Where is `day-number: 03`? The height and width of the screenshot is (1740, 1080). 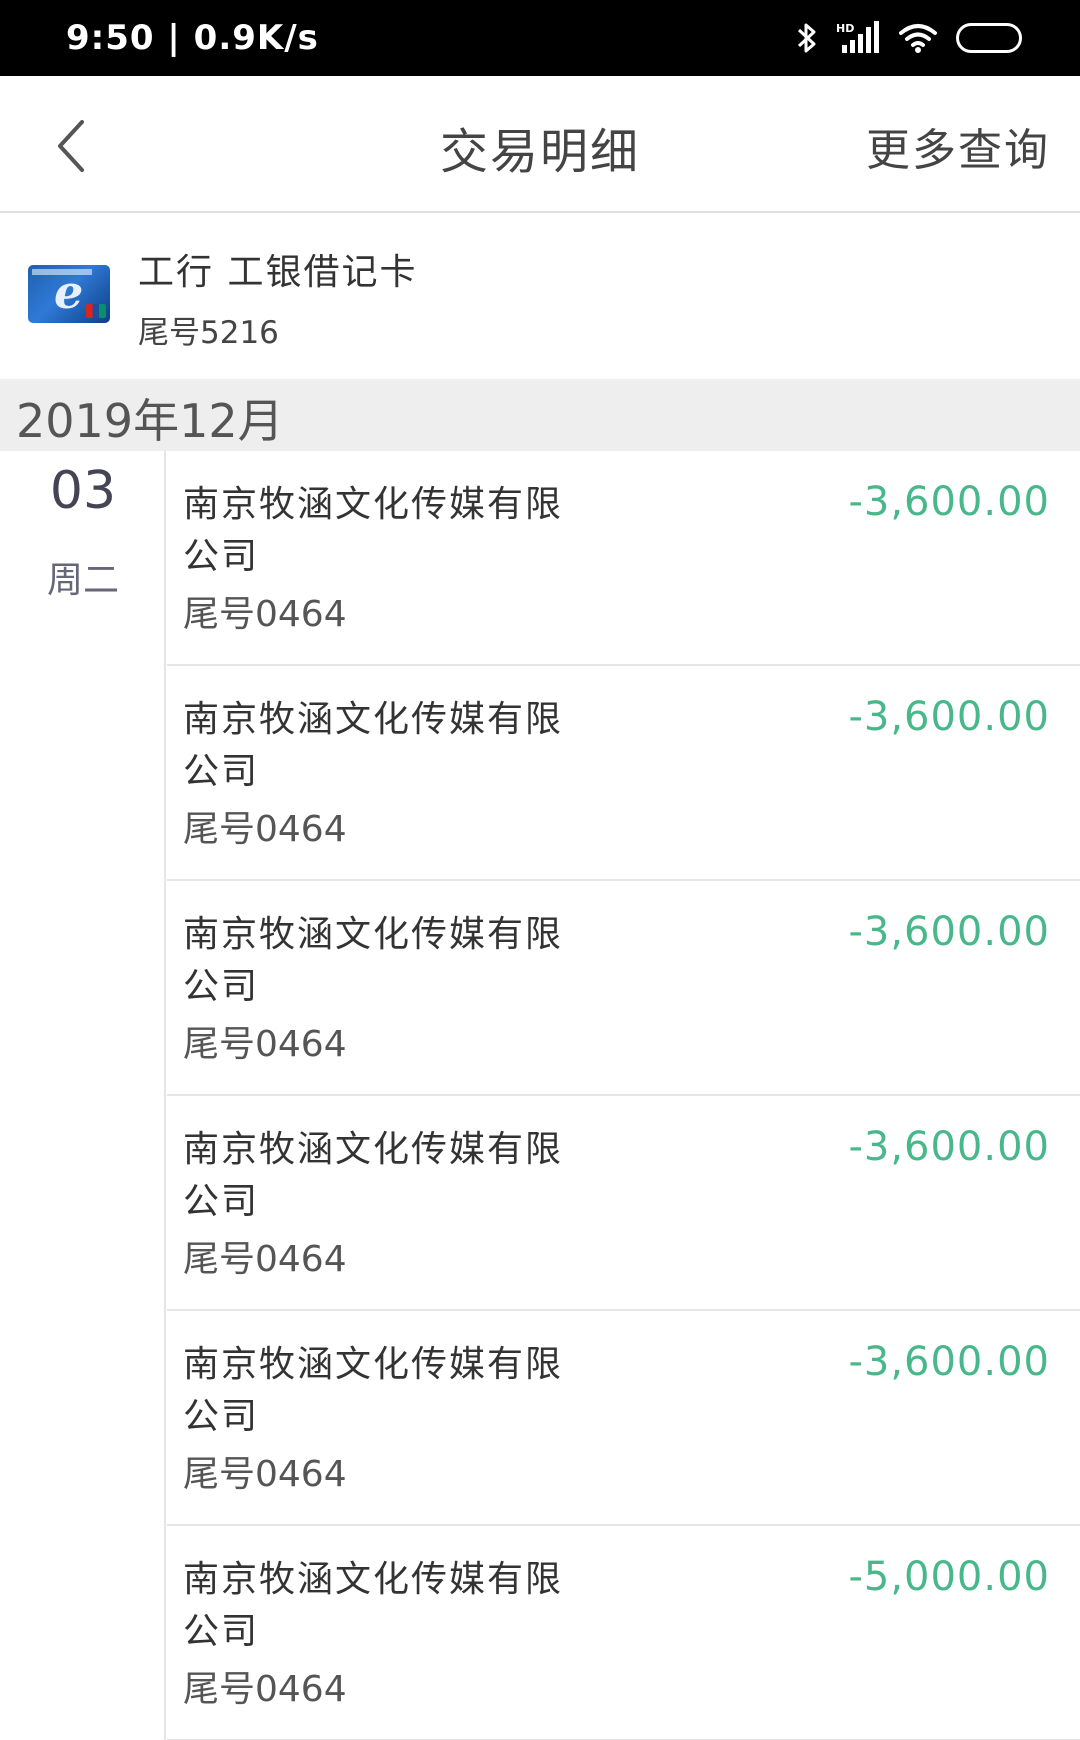
day-number: 03 is located at coordinates (83, 491).